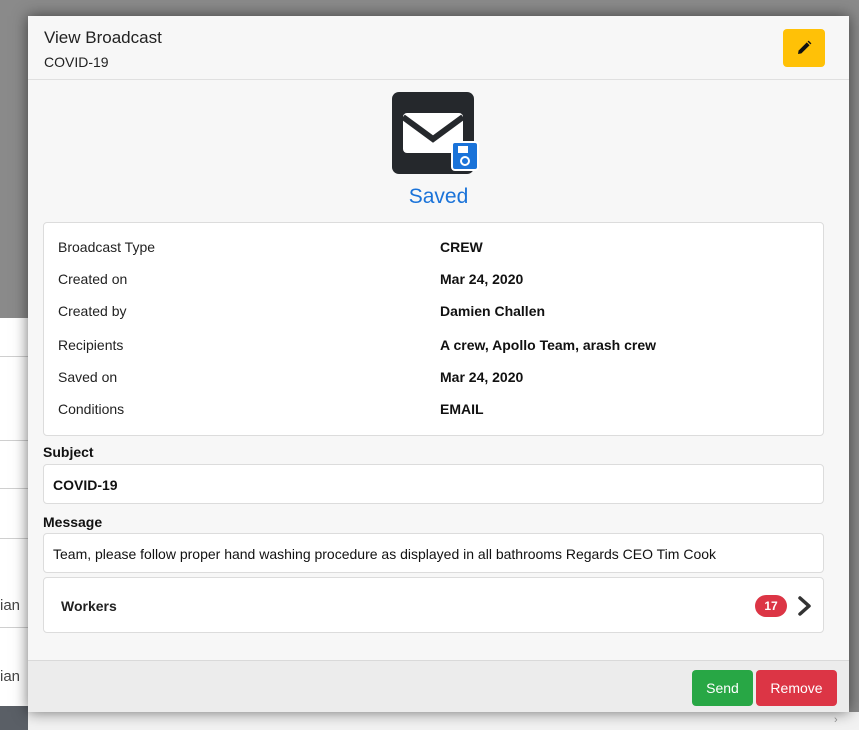 The image size is (859, 730). Describe the element at coordinates (438, 686) in the screenshot. I see `modal-footer: Send Remove` at that location.